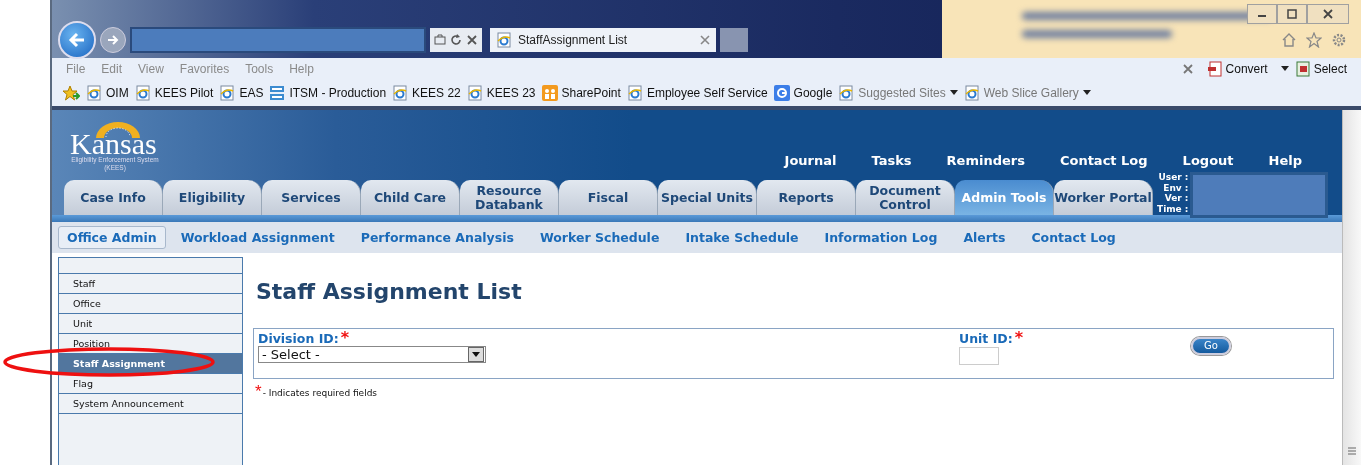 Image resolution: width=1361 pixels, height=465 pixels. What do you see at coordinates (509, 197) in the screenshot?
I see `nav-tab: Resource Databank` at bounding box center [509, 197].